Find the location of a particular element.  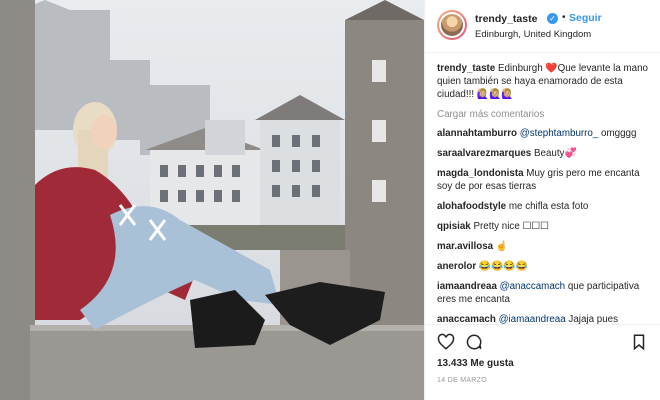

comment-item: anerolor 😂😂😂😂 is located at coordinates (544, 266).